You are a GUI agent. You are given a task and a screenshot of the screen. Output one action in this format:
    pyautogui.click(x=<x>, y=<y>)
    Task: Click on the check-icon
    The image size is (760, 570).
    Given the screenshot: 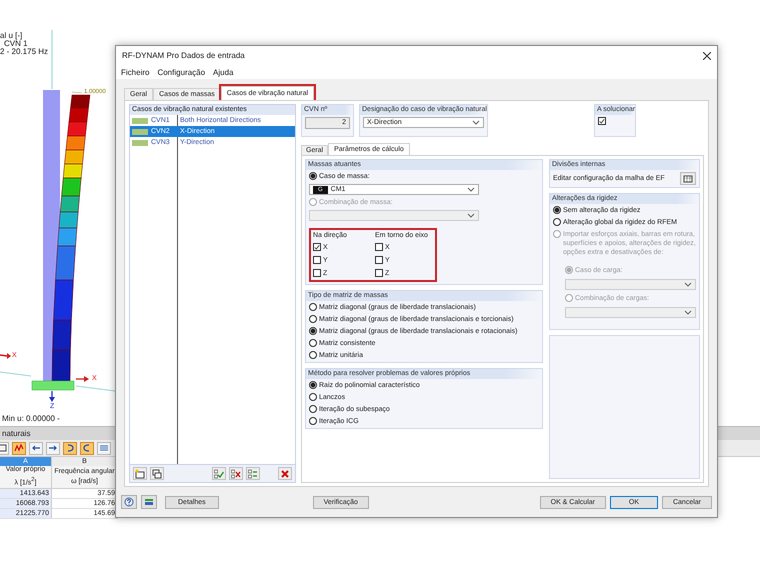 What is the action you would take?
    pyautogui.click(x=219, y=473)
    